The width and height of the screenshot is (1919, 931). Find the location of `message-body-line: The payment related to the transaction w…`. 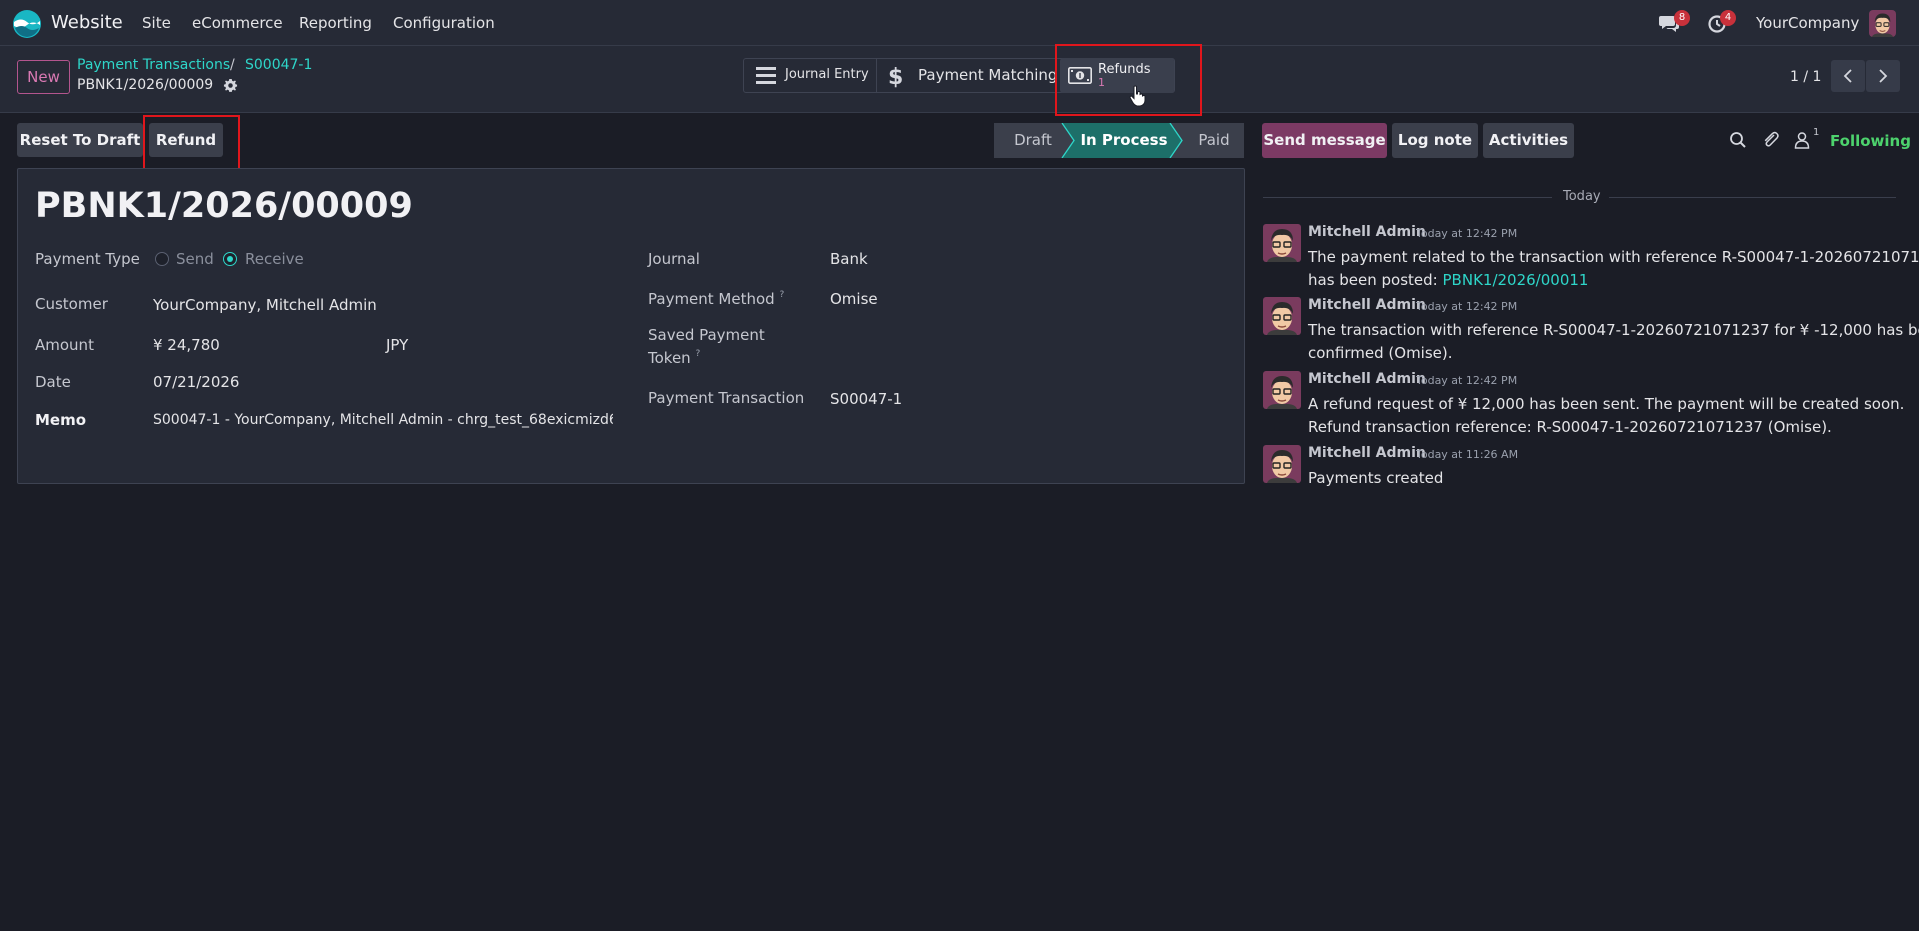

message-body-line: The payment related to the transaction w… is located at coordinates (1613, 257).